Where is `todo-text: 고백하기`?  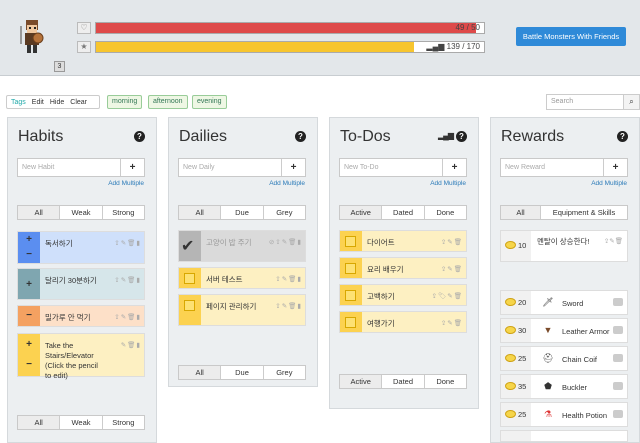 todo-text: 고백하기 is located at coordinates (381, 296).